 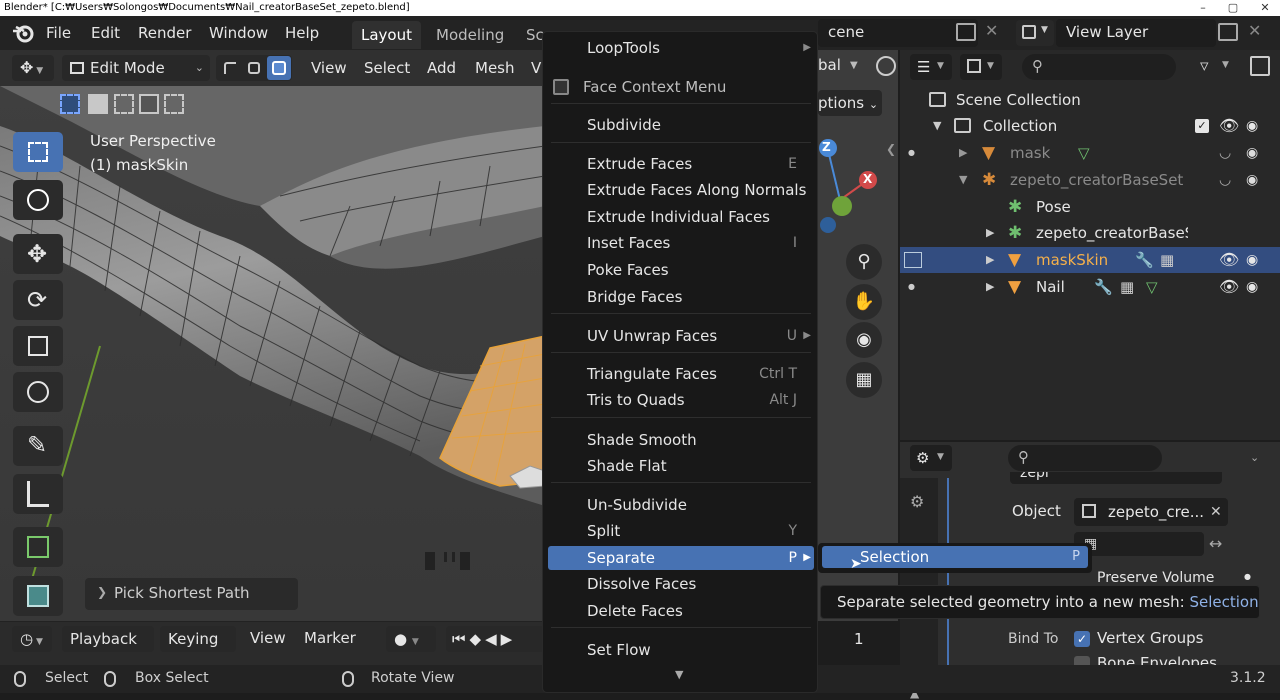 What do you see at coordinates (108, 649) in the screenshot?
I see `playback-menu: Playback ⌄` at bounding box center [108, 649].